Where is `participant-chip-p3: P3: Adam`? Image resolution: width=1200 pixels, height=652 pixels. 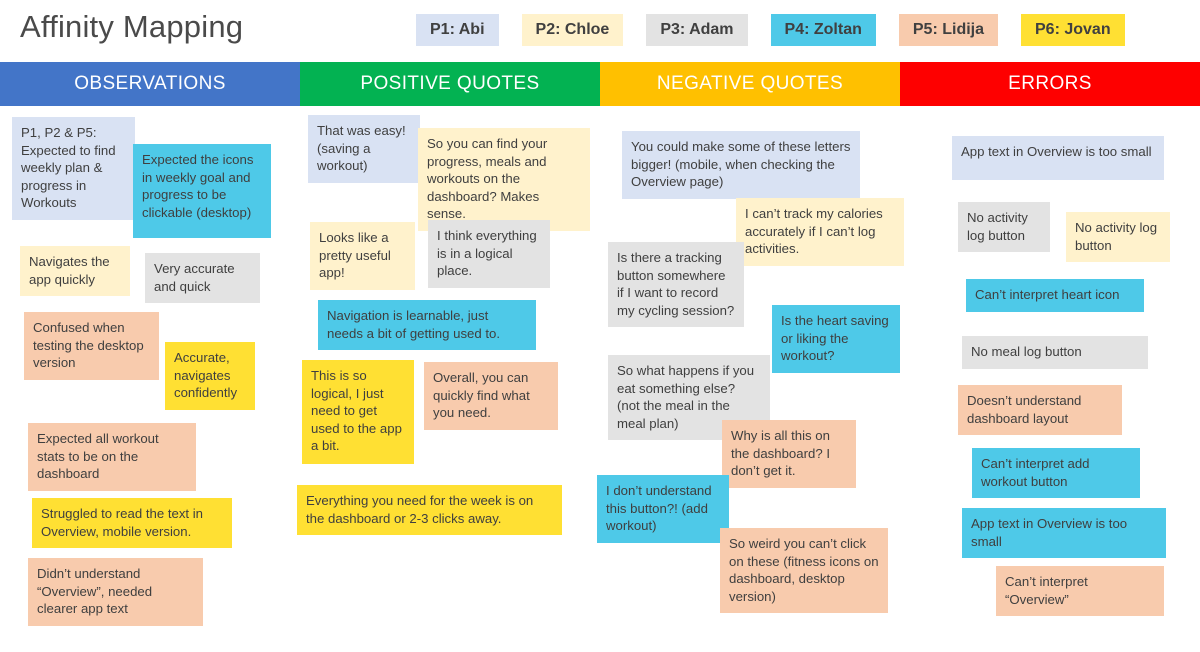 participant-chip-p3: P3: Adam is located at coordinates (697, 30).